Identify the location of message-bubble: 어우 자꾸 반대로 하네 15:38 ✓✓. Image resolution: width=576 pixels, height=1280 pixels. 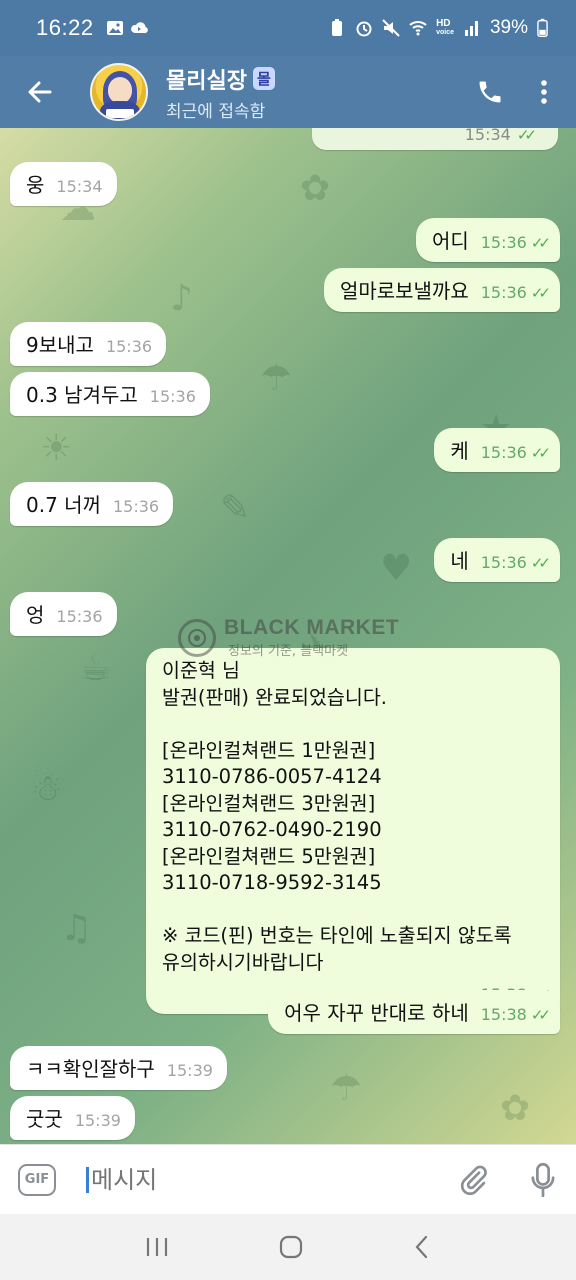
(414, 1012).